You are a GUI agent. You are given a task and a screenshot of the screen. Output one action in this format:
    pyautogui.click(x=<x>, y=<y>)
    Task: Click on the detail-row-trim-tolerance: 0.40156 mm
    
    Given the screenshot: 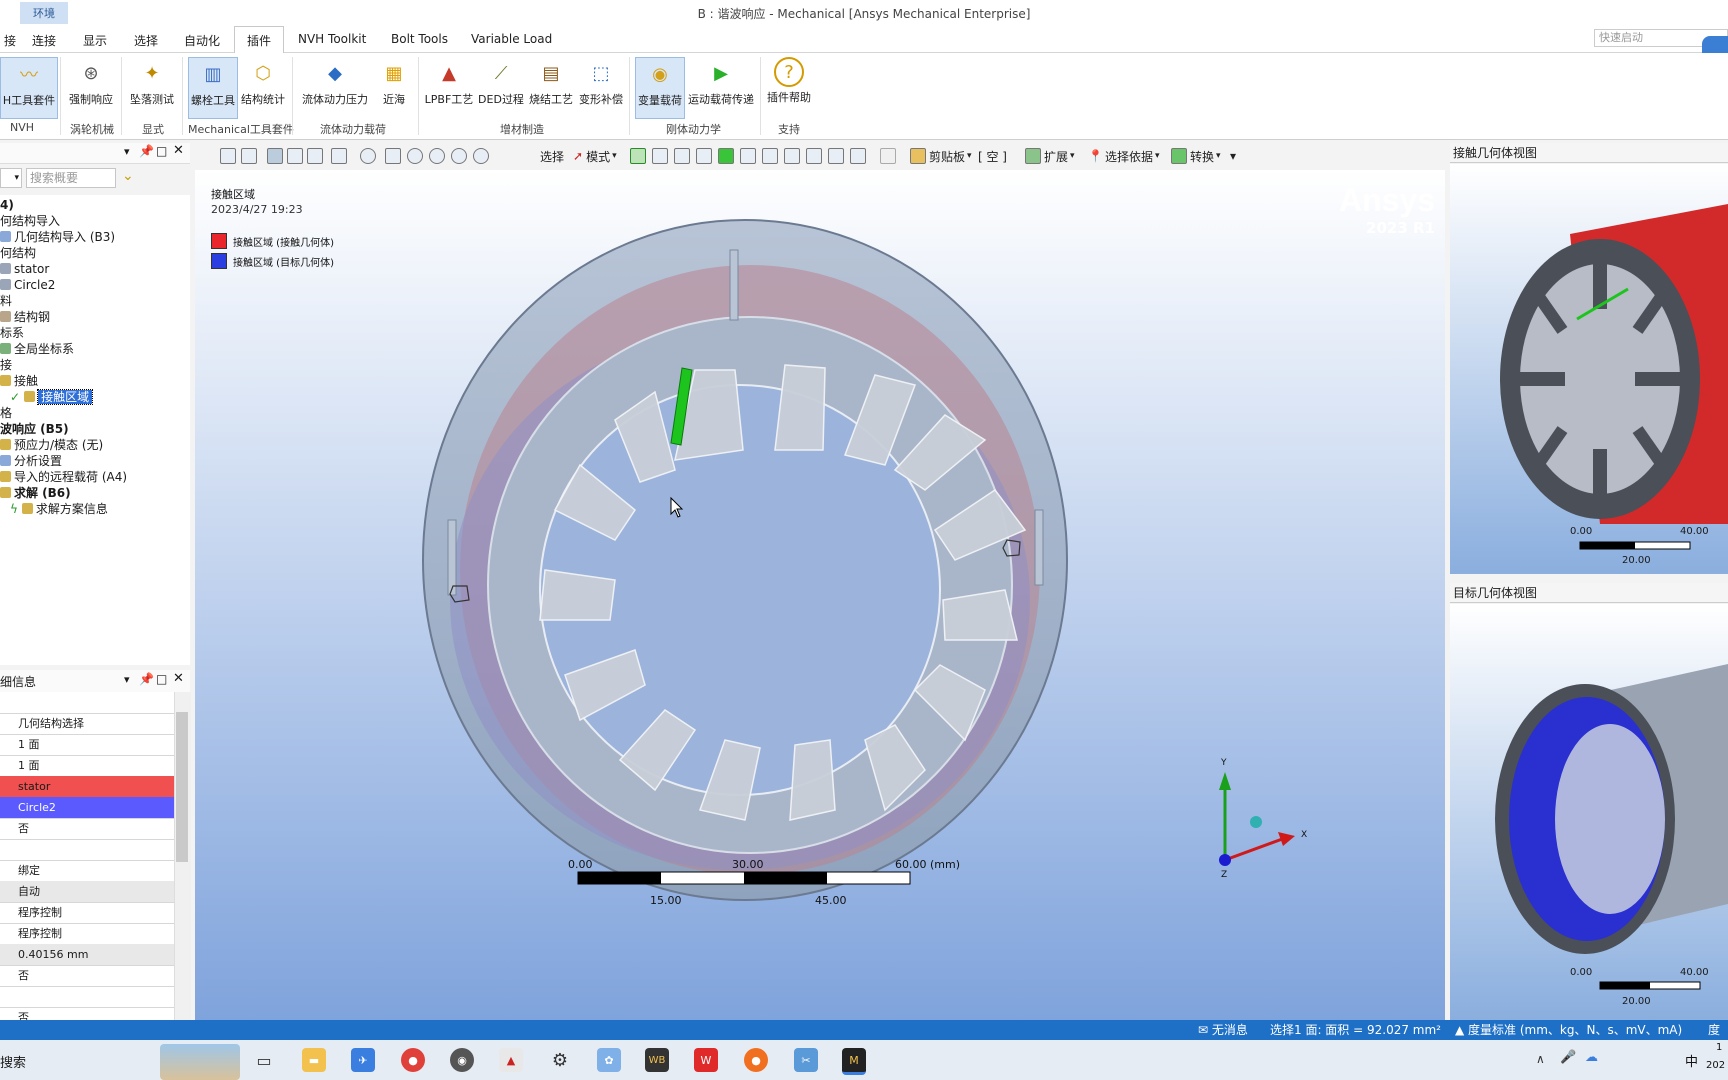 What is the action you would take?
    pyautogui.click(x=87, y=955)
    